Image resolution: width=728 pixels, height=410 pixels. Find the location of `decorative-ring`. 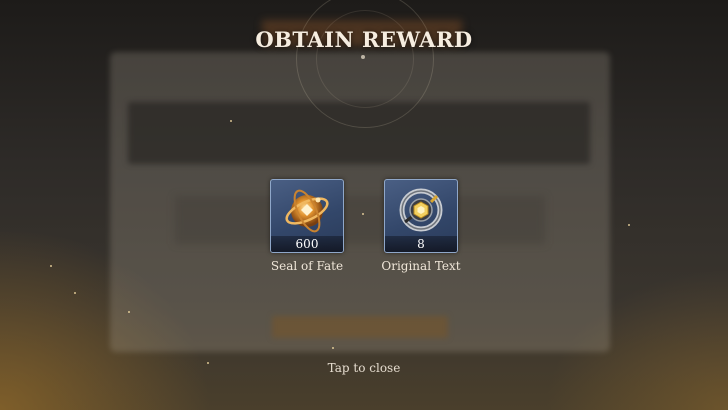

decorative-ring is located at coordinates (365, 59).